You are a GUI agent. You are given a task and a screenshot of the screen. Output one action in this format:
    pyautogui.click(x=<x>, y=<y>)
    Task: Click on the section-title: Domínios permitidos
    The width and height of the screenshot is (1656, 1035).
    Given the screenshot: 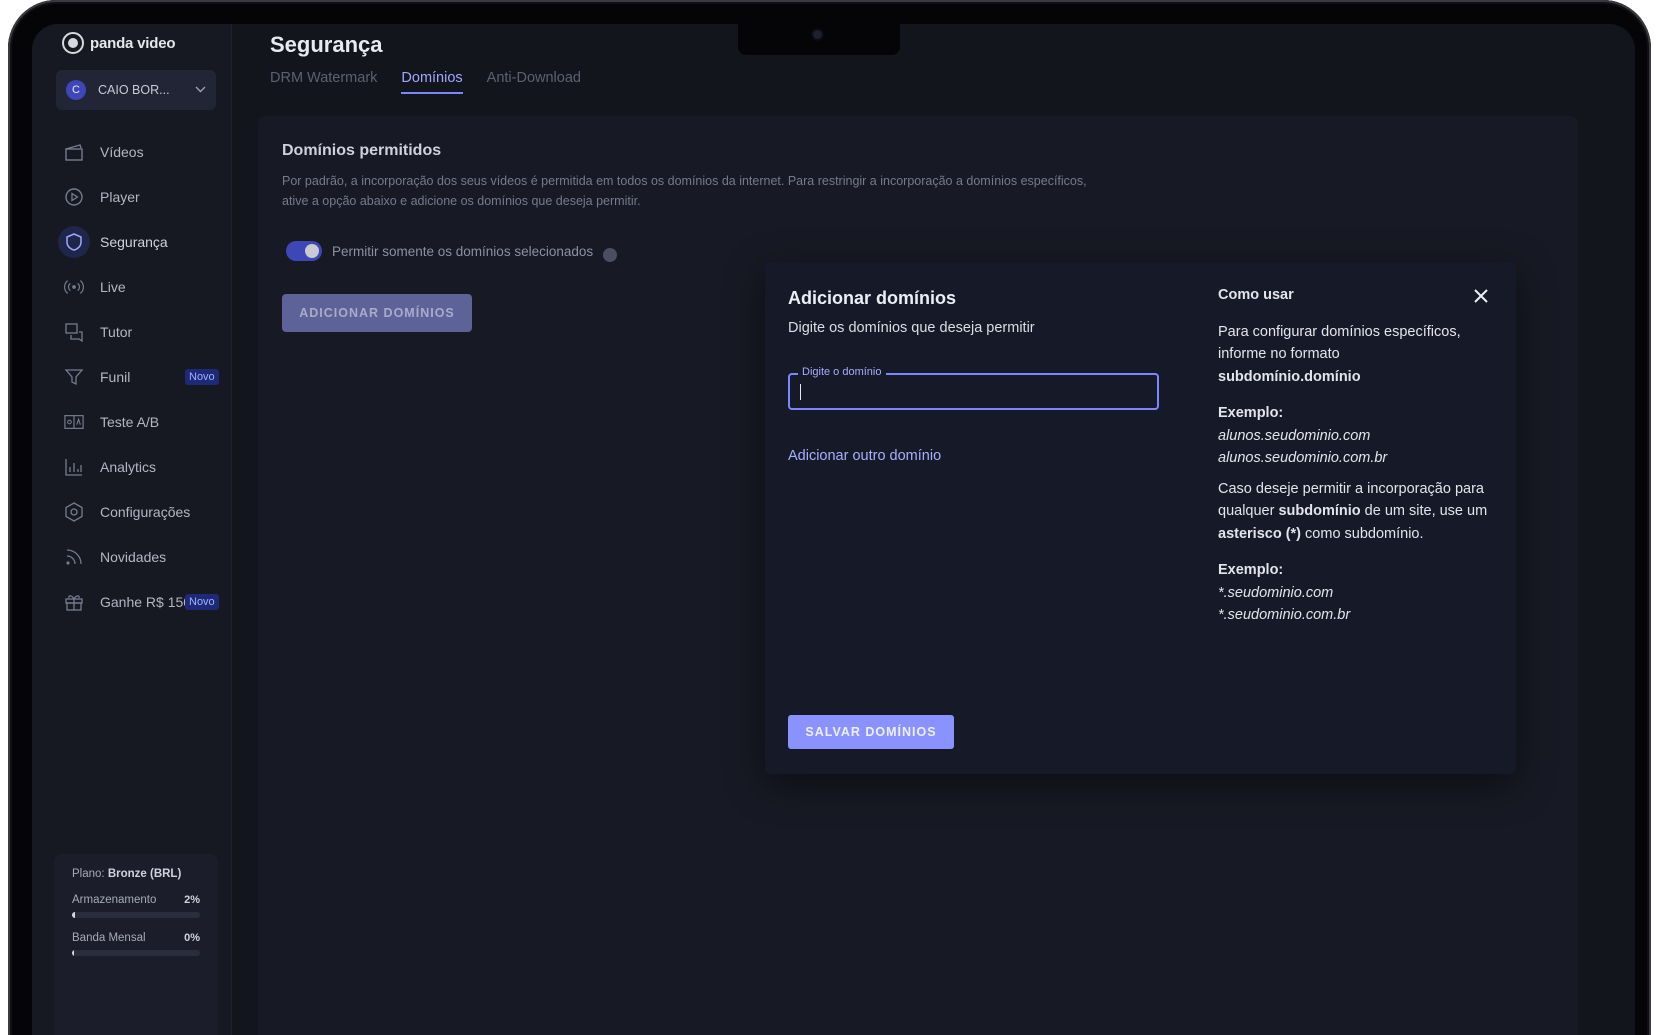 What is the action you would take?
    pyautogui.click(x=362, y=150)
    